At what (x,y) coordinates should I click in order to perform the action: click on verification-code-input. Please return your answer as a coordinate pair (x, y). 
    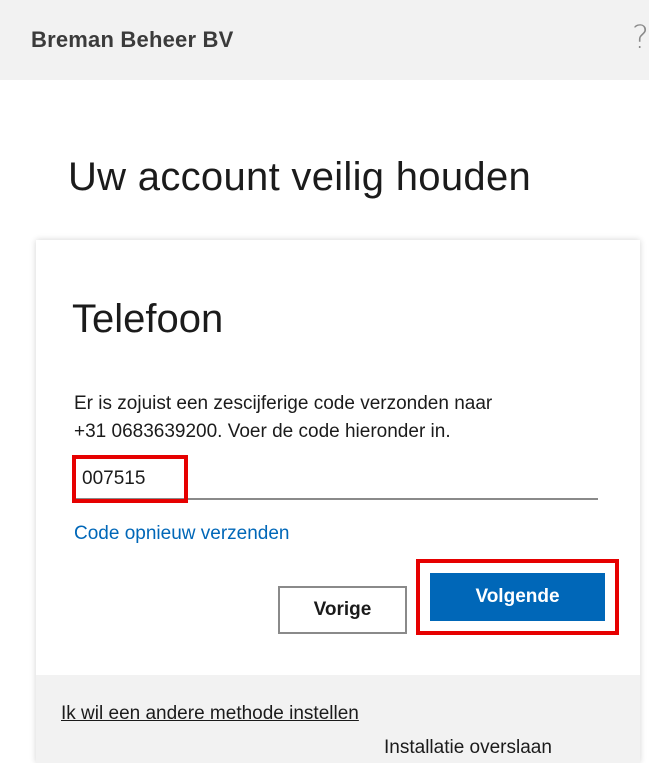
    Looking at the image, I should click on (336, 478).